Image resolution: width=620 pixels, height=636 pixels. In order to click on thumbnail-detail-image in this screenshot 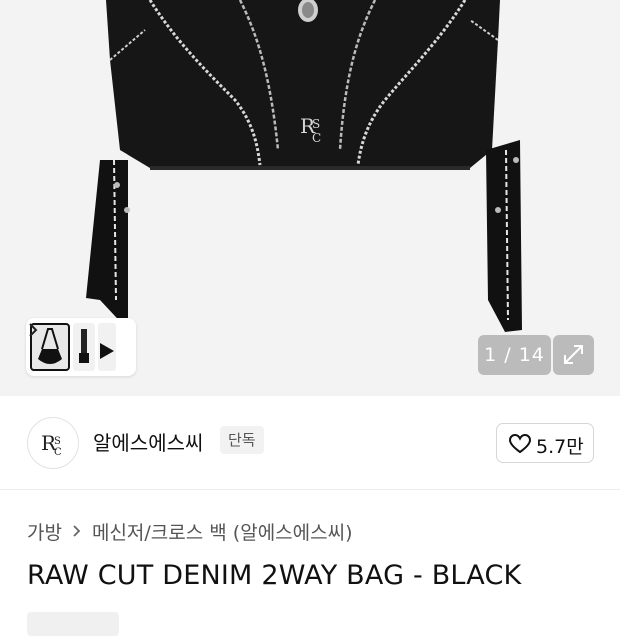, I will do `click(107, 351)`.